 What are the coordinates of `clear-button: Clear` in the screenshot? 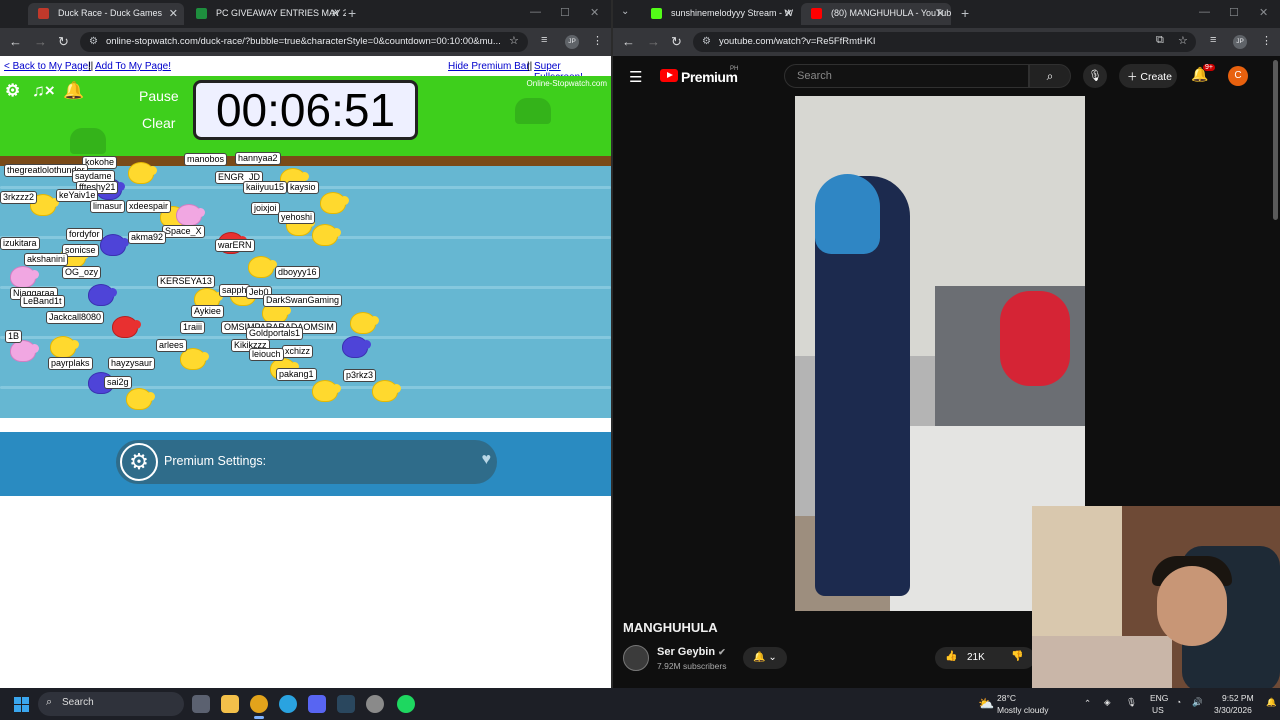 It's located at (158, 123).